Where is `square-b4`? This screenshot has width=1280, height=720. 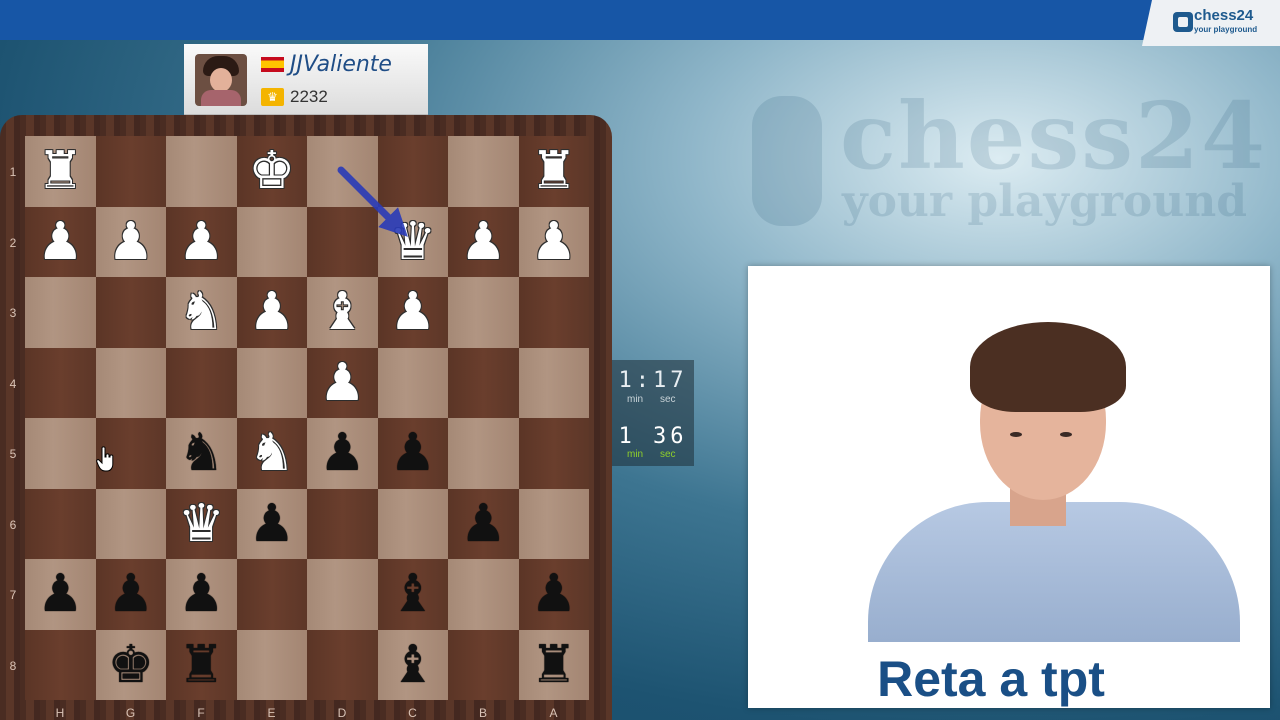
square-b4 is located at coordinates (483, 382).